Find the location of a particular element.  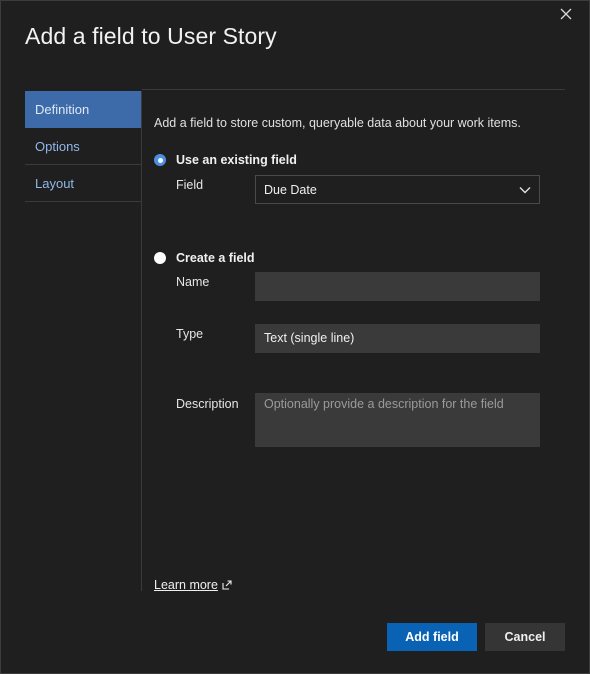

dialog-title: Add a field to User Story is located at coordinates (151, 36).